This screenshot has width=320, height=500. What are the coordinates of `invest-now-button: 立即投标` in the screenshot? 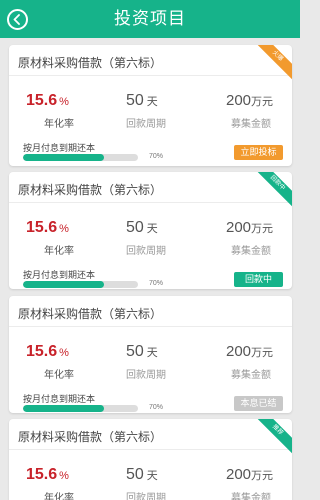 It's located at (258, 152).